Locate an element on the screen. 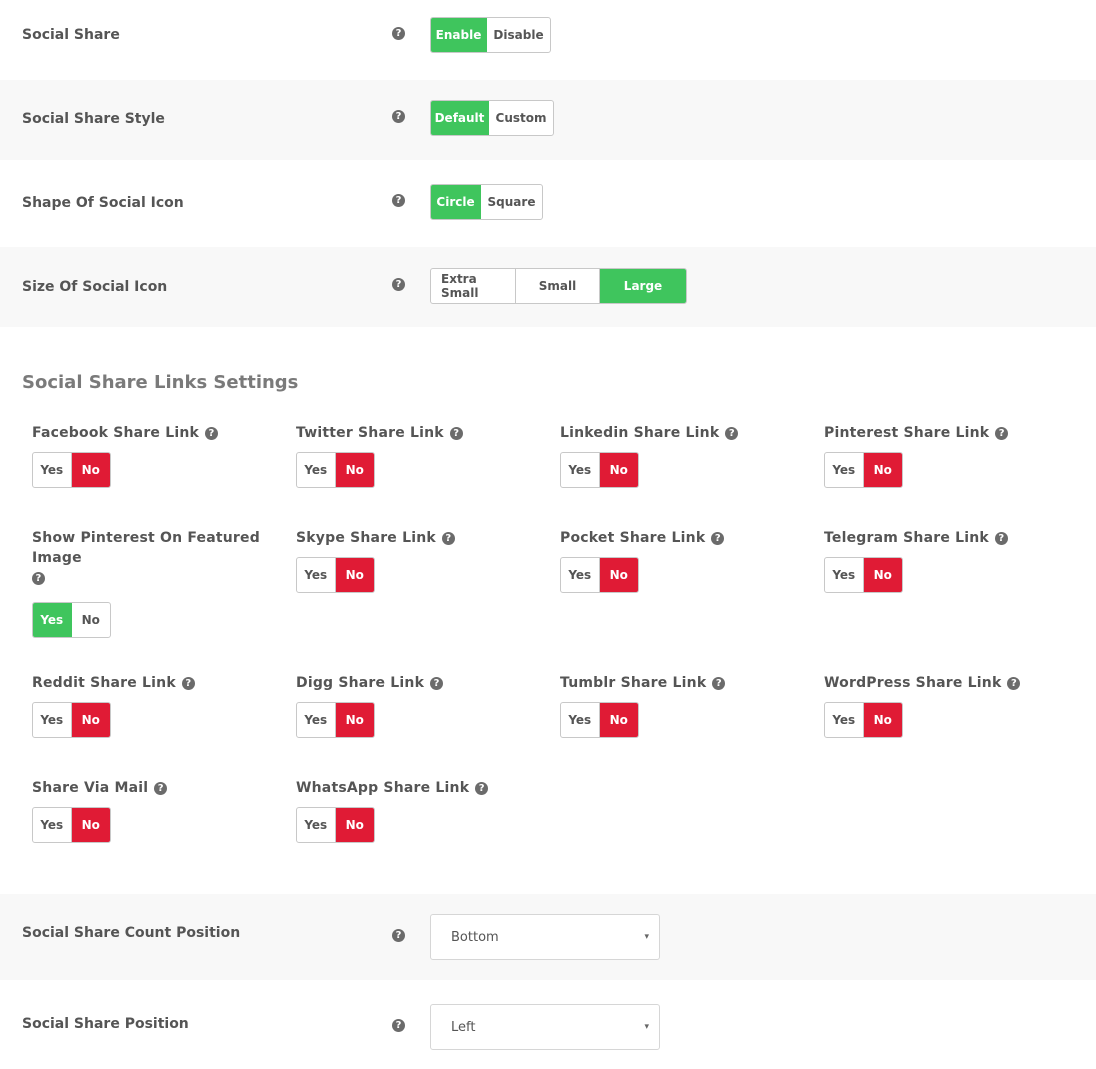 This screenshot has width=1096, height=1069. default-button: Default is located at coordinates (460, 118).